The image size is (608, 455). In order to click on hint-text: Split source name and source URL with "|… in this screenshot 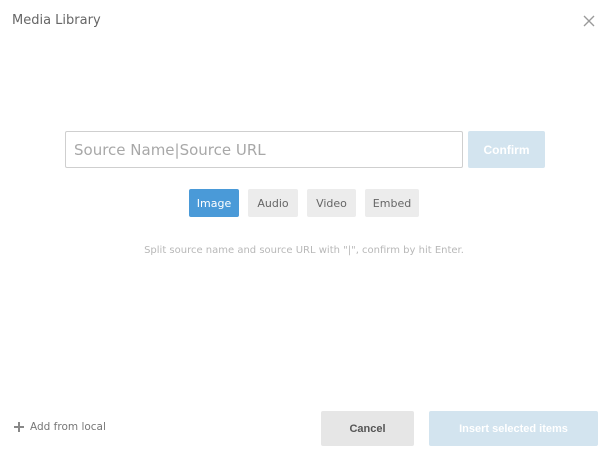, I will do `click(304, 250)`.